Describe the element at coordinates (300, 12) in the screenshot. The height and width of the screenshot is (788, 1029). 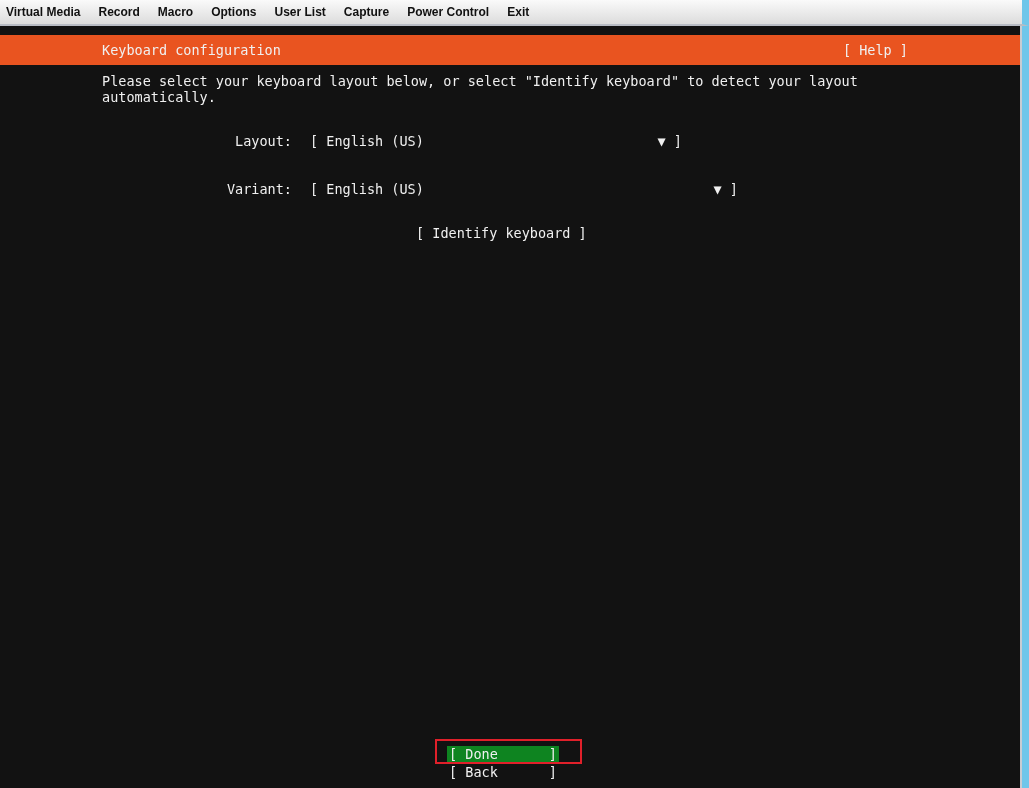
I see `menu-item: User List` at that location.